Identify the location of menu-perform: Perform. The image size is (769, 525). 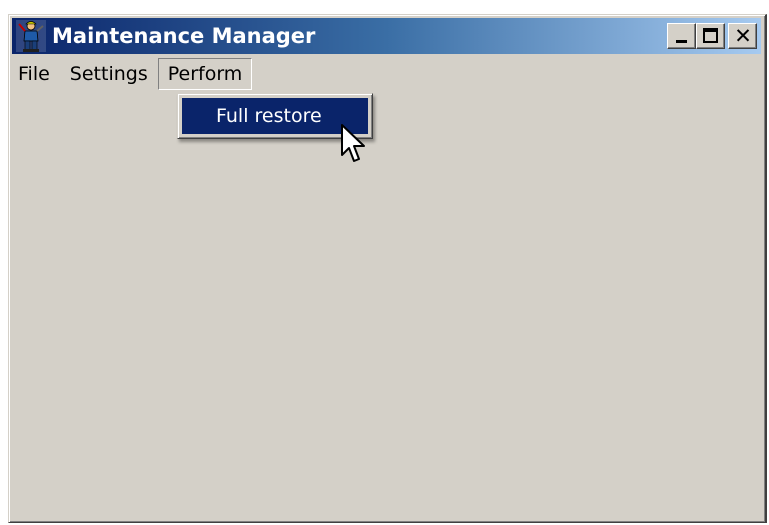
(205, 74).